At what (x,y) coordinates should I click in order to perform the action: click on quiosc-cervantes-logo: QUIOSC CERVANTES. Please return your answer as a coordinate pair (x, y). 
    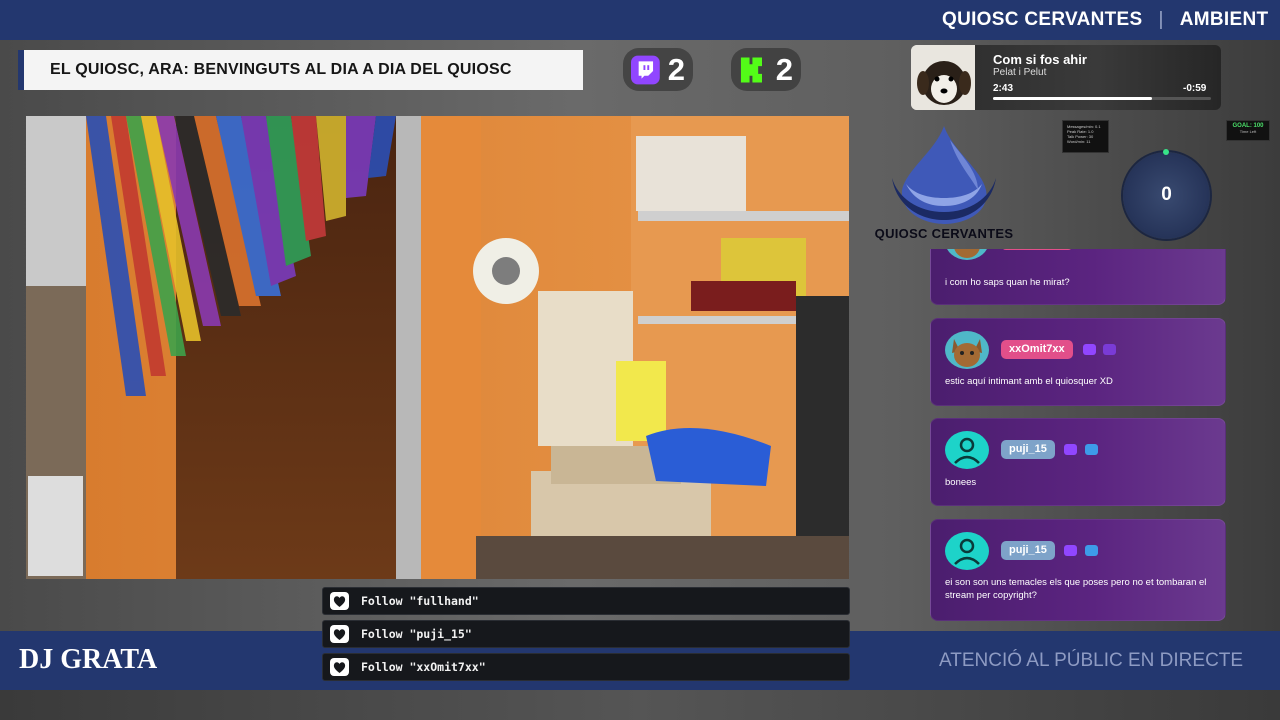
    Looking at the image, I should click on (944, 182).